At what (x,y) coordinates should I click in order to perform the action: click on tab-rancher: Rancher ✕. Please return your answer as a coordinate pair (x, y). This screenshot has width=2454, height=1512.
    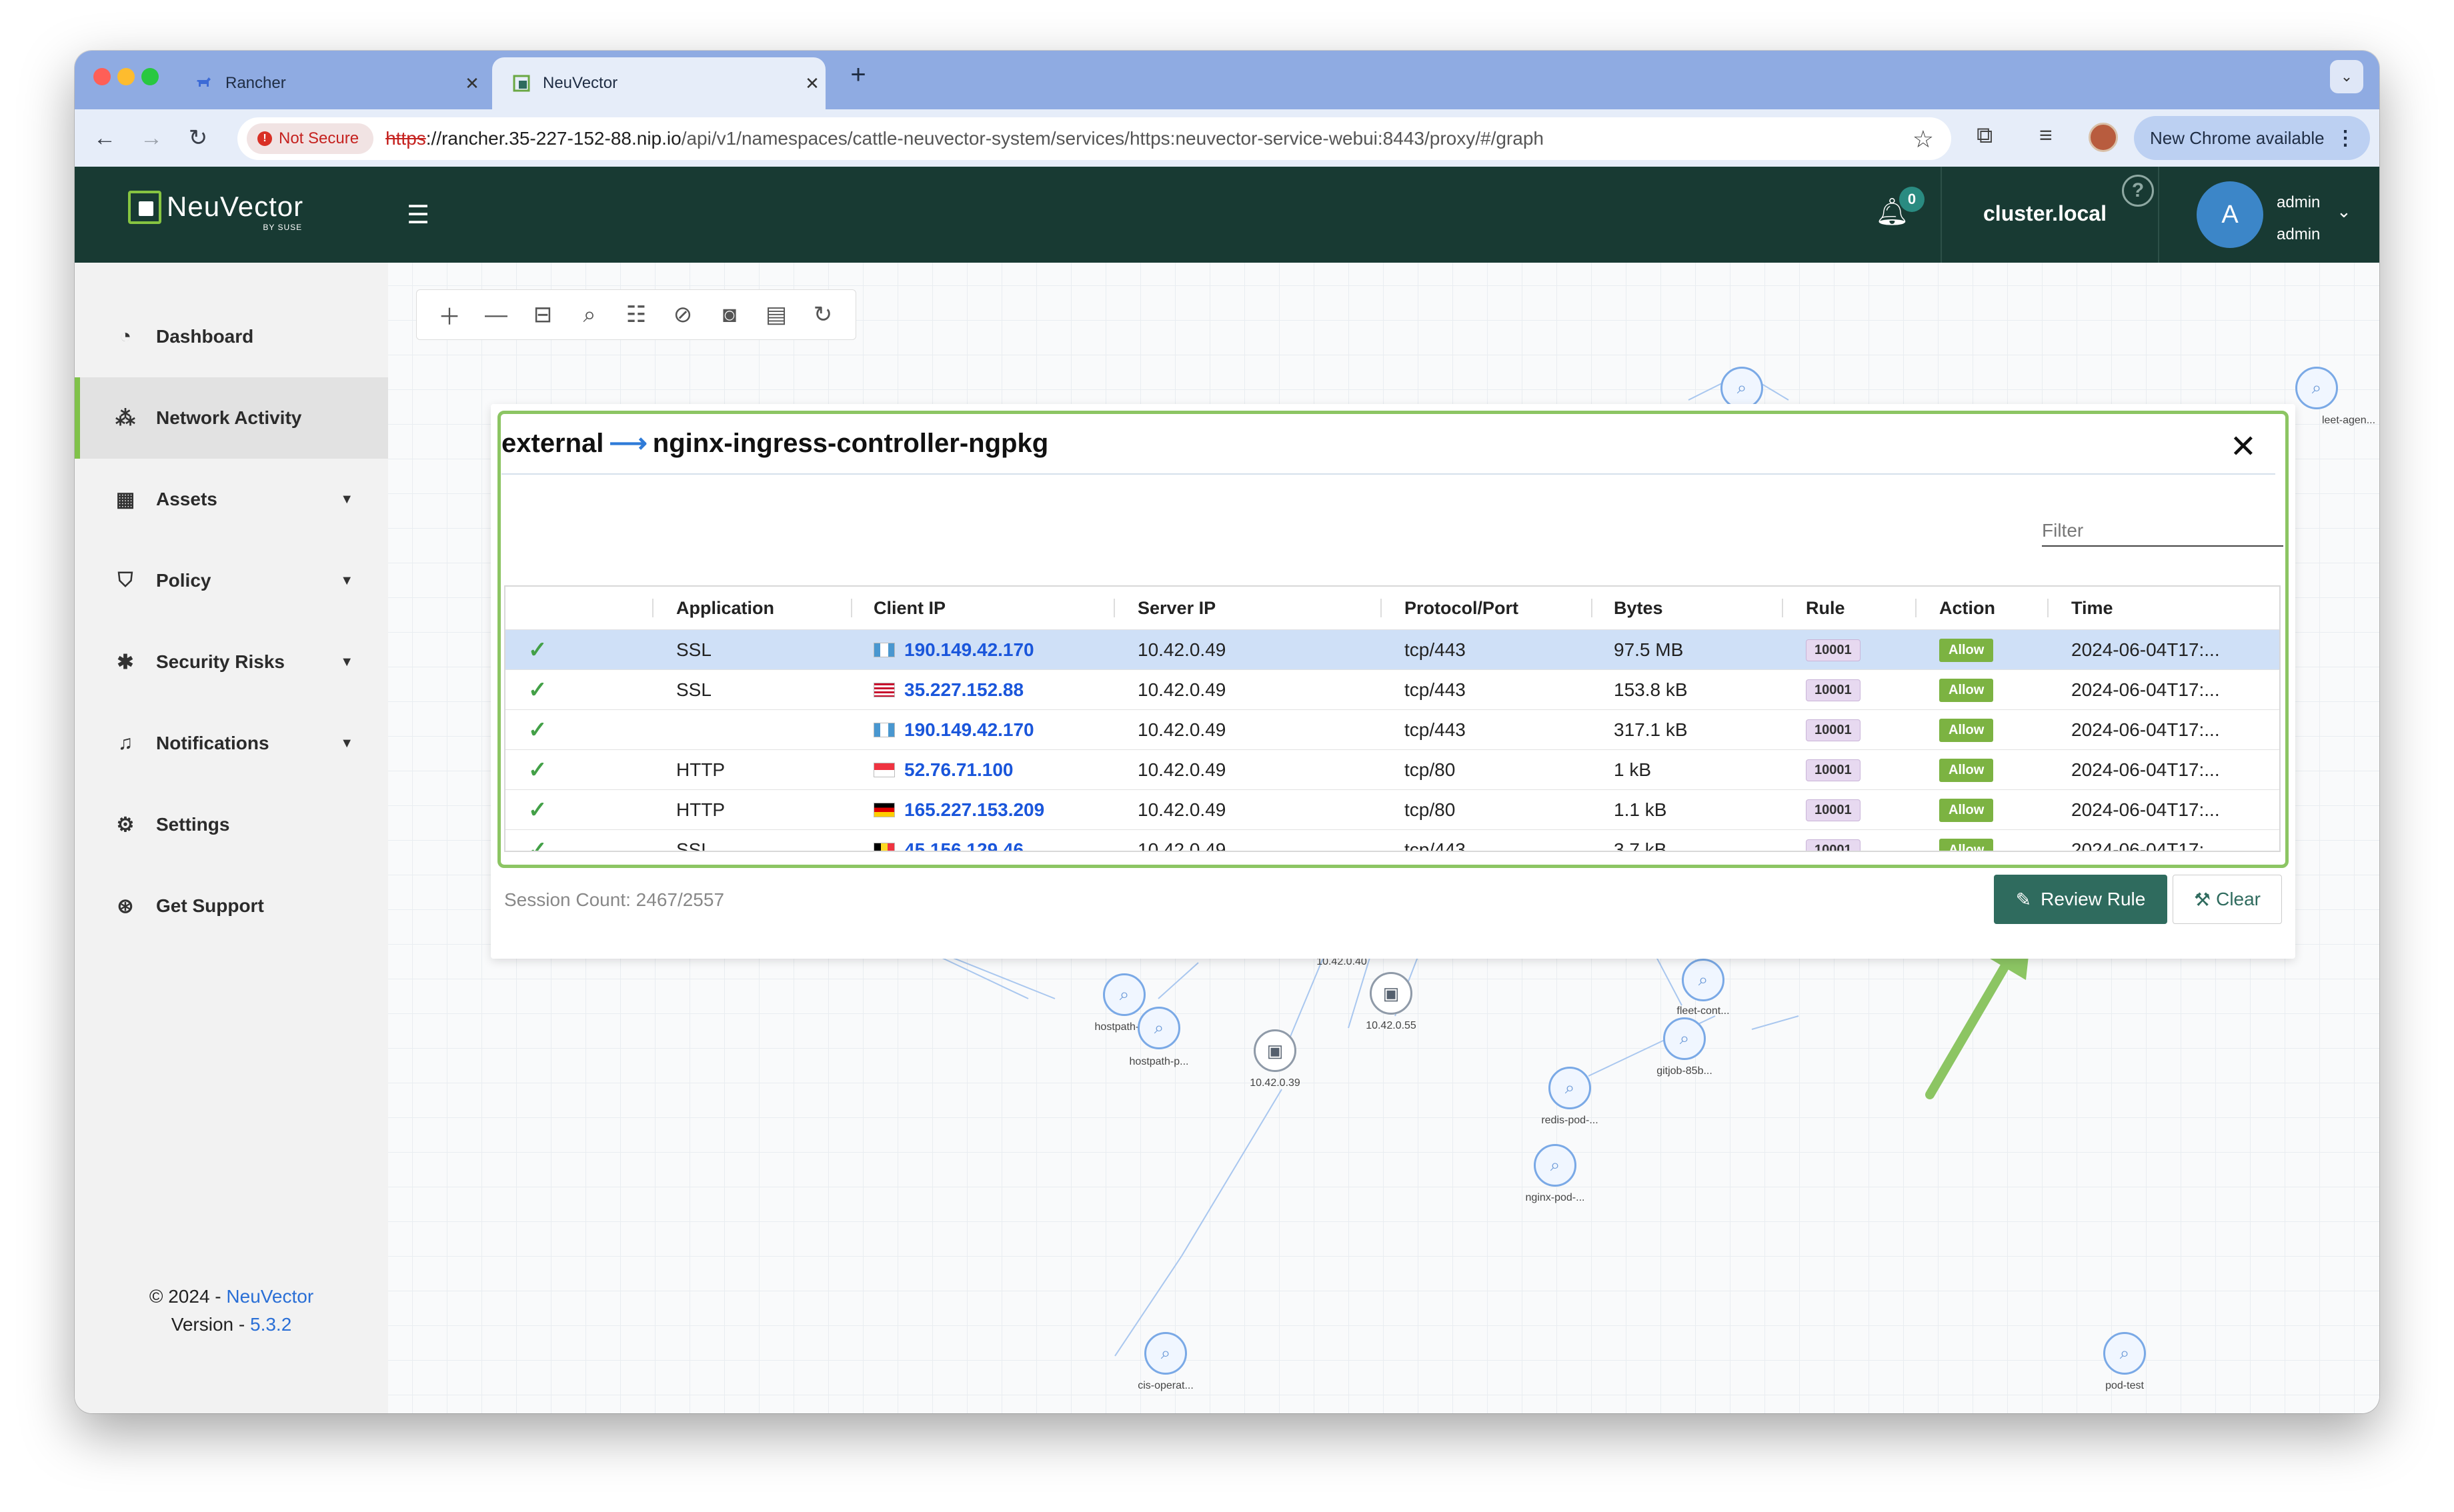
    Looking at the image, I should click on (330, 83).